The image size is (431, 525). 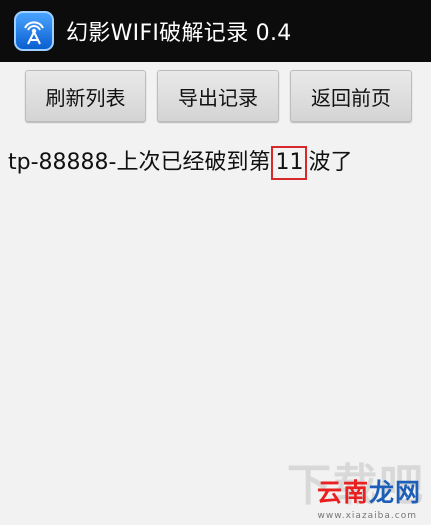 What do you see at coordinates (367, 516) in the screenshot?
I see `watermark-url: www.xiazaiba.com` at bounding box center [367, 516].